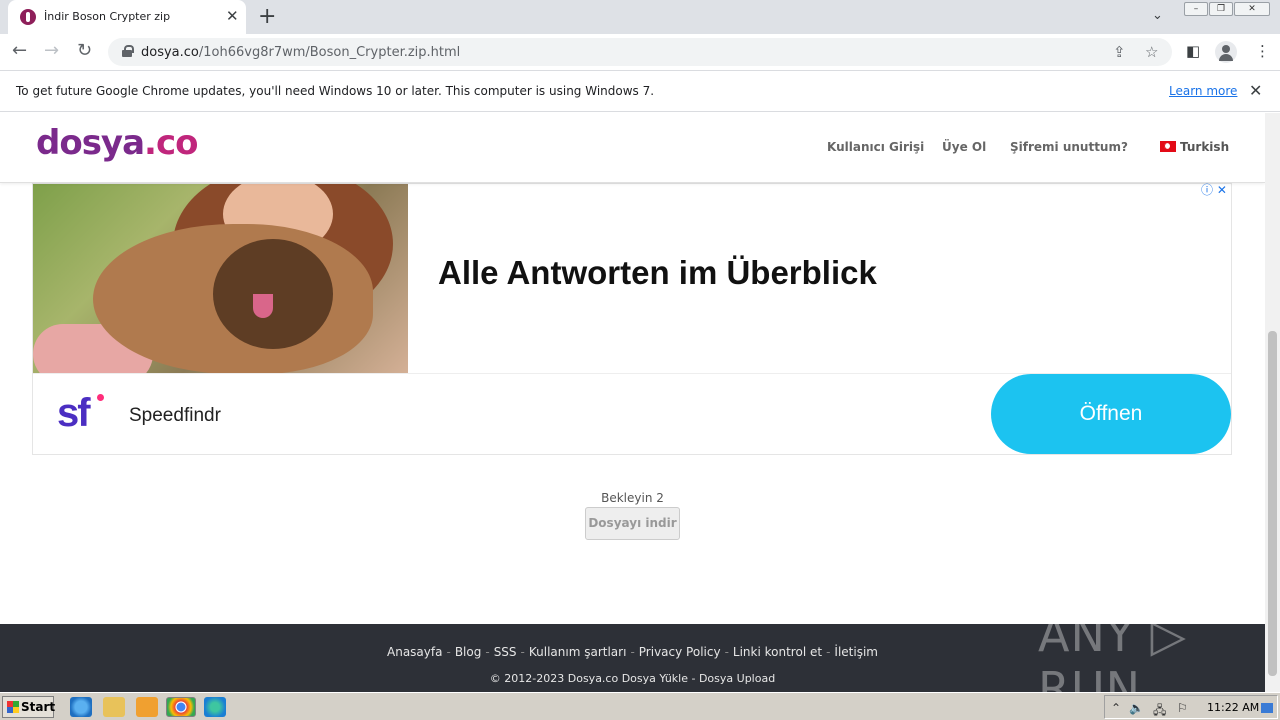 The image size is (1280, 720). What do you see at coordinates (1272, 503) in the screenshot?
I see `scrollbar-thumb` at bounding box center [1272, 503].